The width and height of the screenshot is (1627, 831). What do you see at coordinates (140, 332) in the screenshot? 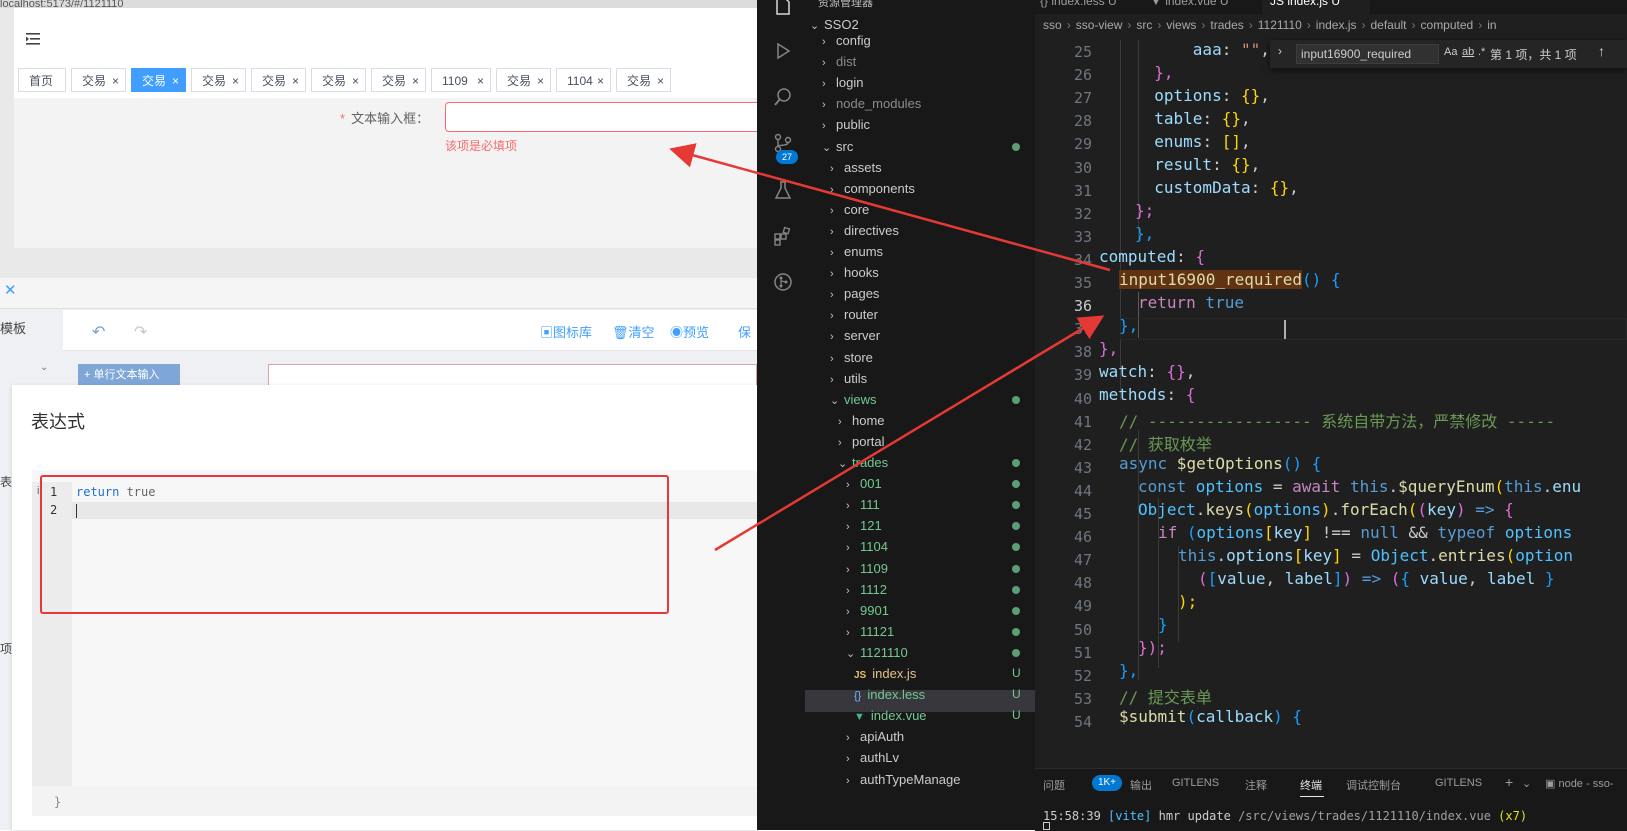
I see `redo-icon: ↷` at bounding box center [140, 332].